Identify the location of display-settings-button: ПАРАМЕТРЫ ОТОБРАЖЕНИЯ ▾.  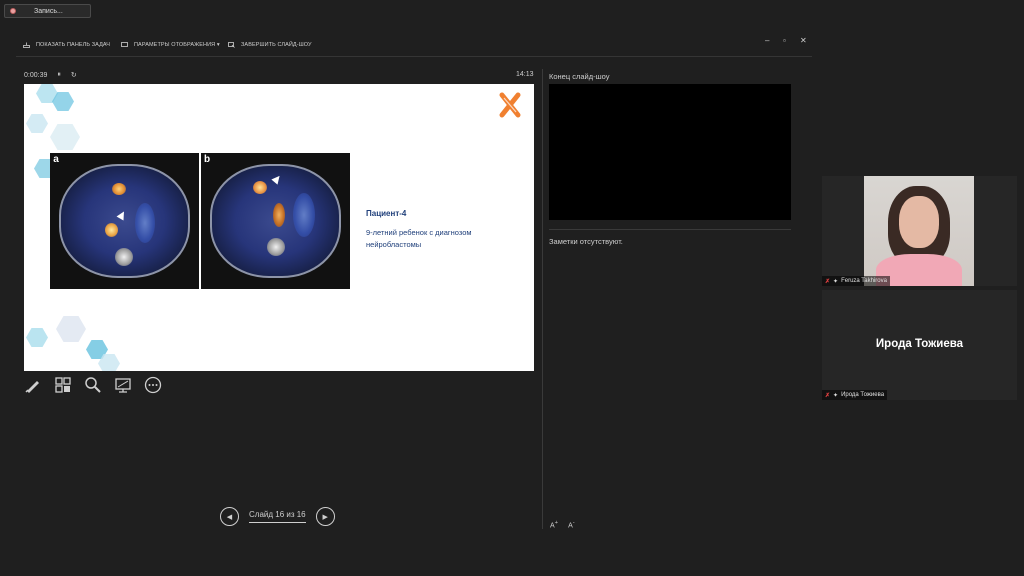
(170, 45).